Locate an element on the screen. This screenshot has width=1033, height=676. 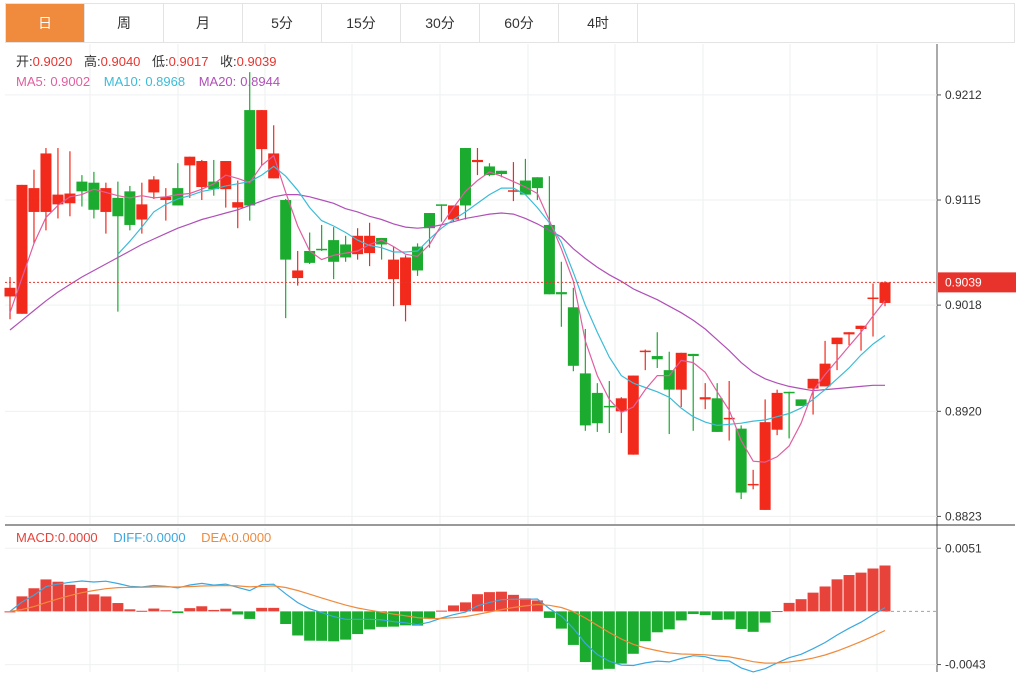
price-tick-2: 0.9018 is located at coordinates (963, 305).